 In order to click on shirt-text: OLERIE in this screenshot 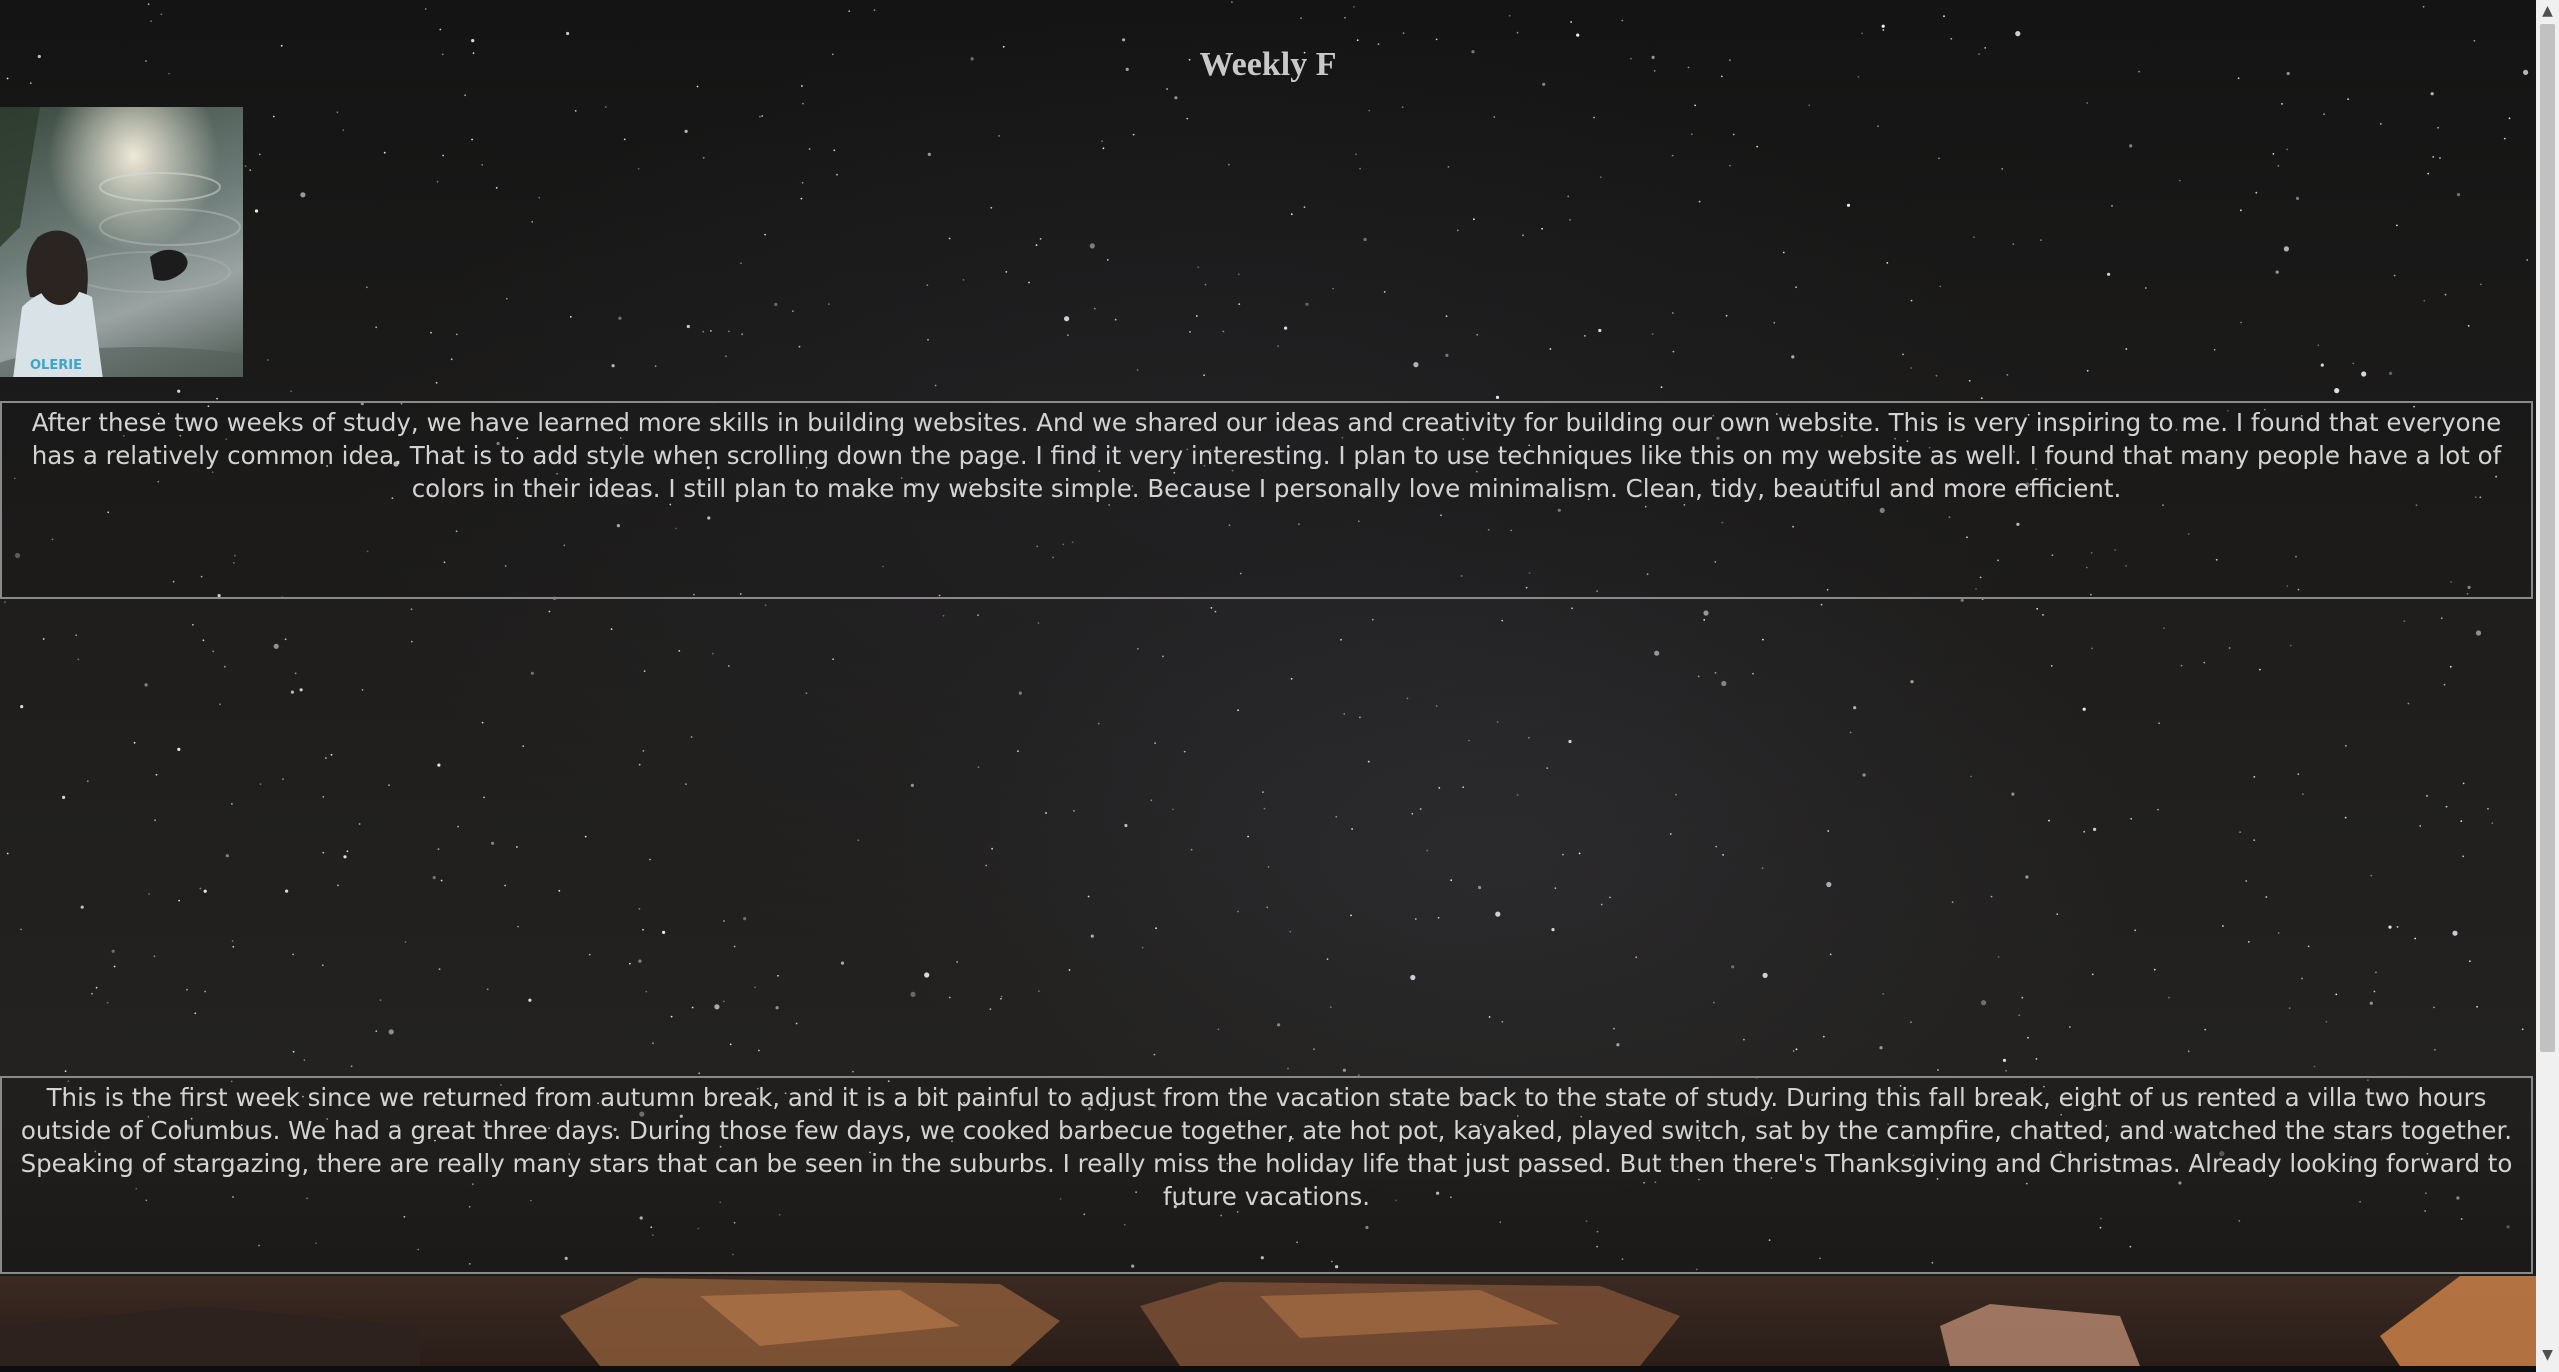, I will do `click(56, 365)`.